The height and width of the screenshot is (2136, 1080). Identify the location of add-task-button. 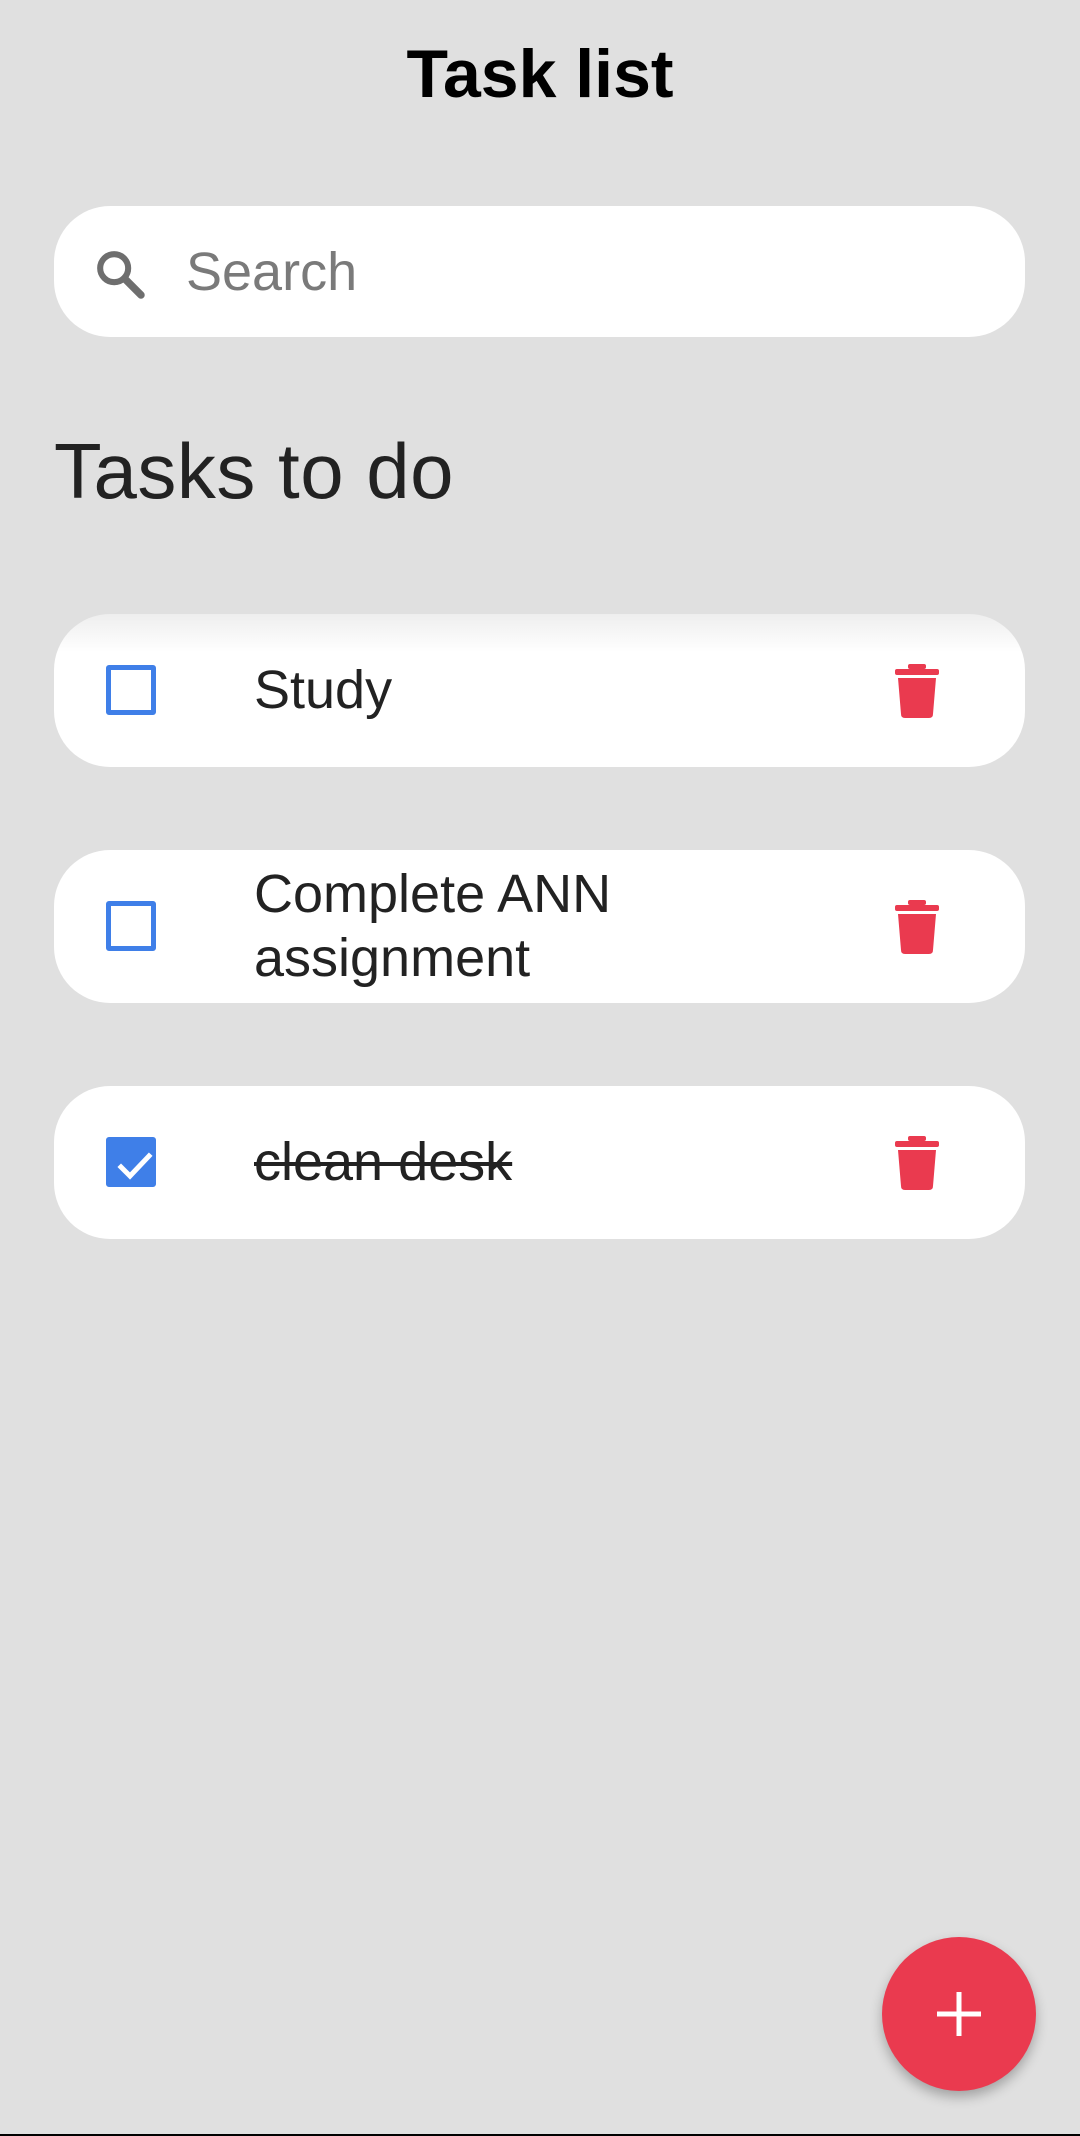
(959, 2014).